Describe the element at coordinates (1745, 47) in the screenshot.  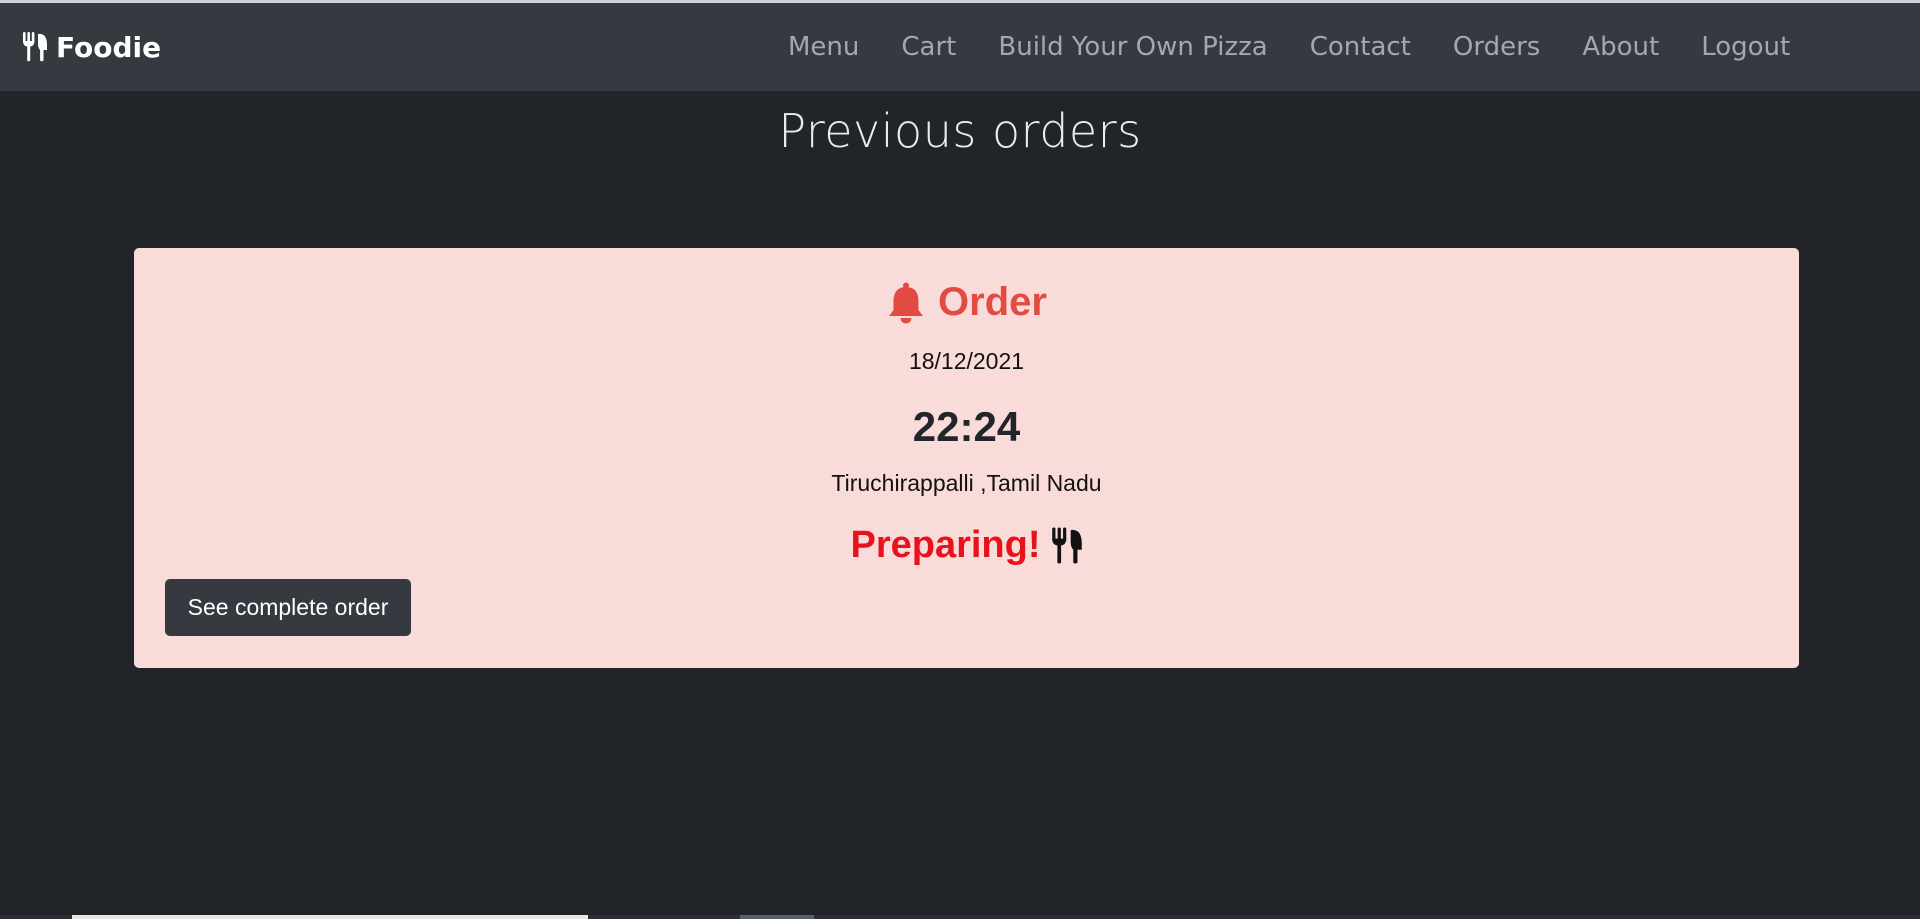
I see `nav-link-logout: Logout` at that location.